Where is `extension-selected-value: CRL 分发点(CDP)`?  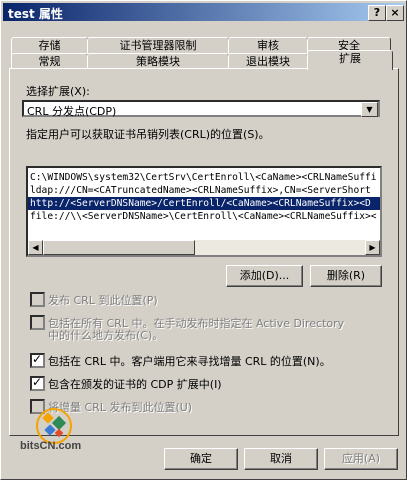
extension-selected-value: CRL 分发点(CDP) is located at coordinates (72, 111).